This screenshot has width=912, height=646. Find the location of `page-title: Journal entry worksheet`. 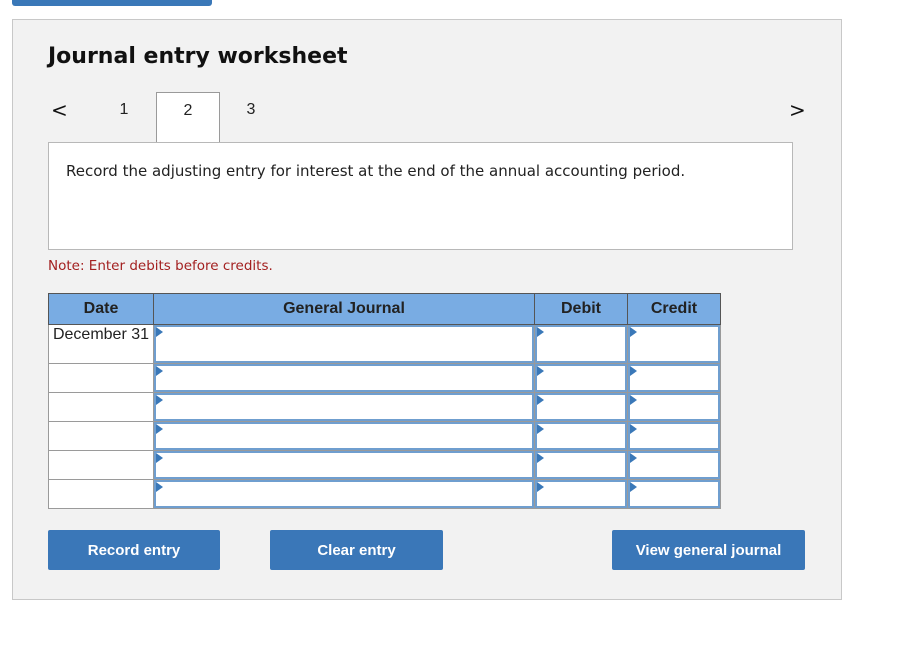

page-title: Journal entry worksheet is located at coordinates (198, 56).